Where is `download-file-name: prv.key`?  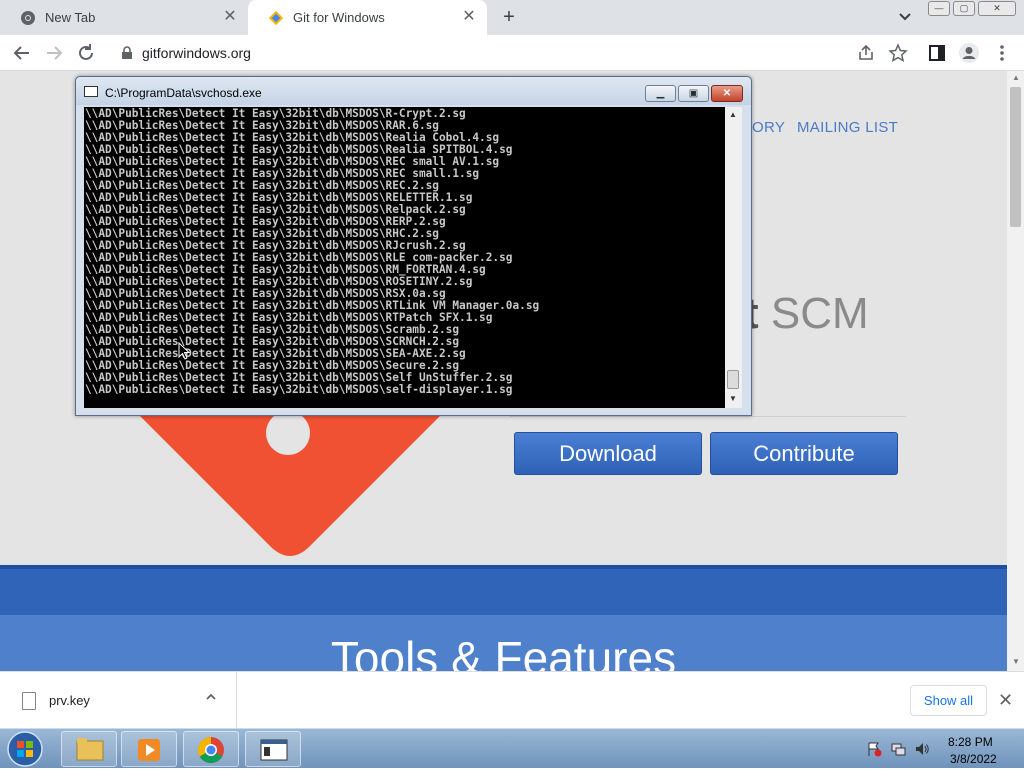 download-file-name: prv.key is located at coordinates (69, 700).